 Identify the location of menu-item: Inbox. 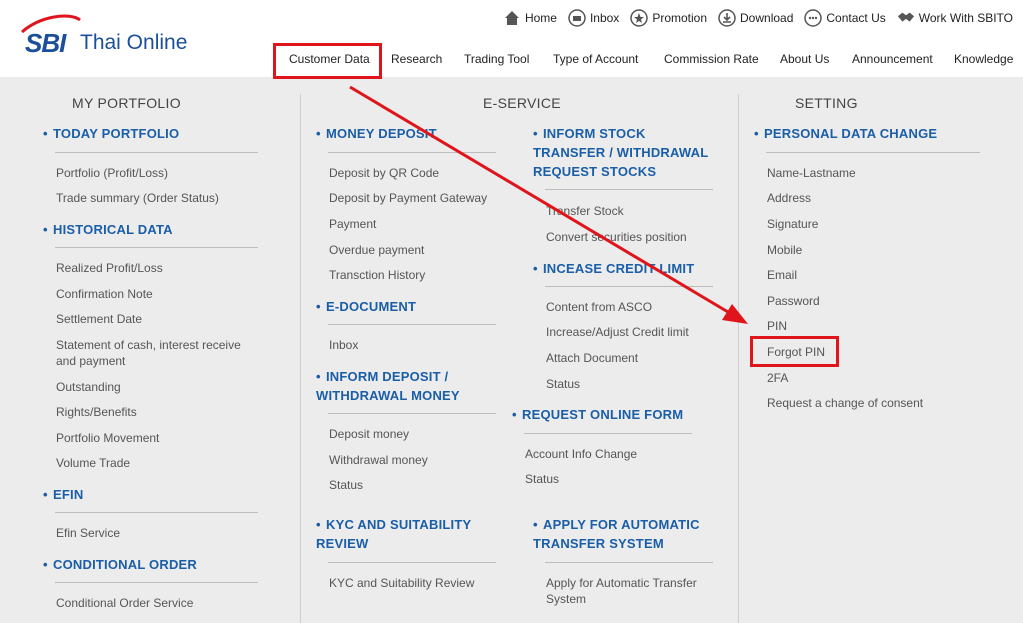
(343, 345).